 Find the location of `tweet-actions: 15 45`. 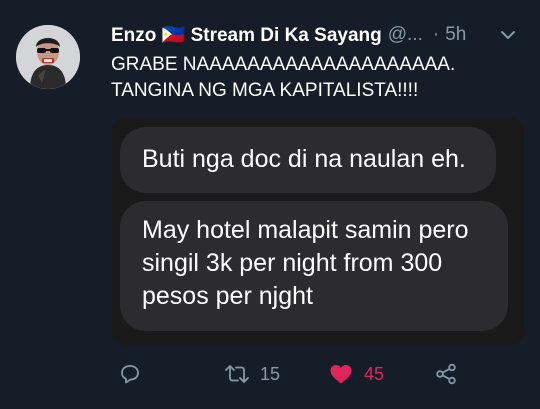

tweet-actions: 15 45 is located at coordinates (270, 376).